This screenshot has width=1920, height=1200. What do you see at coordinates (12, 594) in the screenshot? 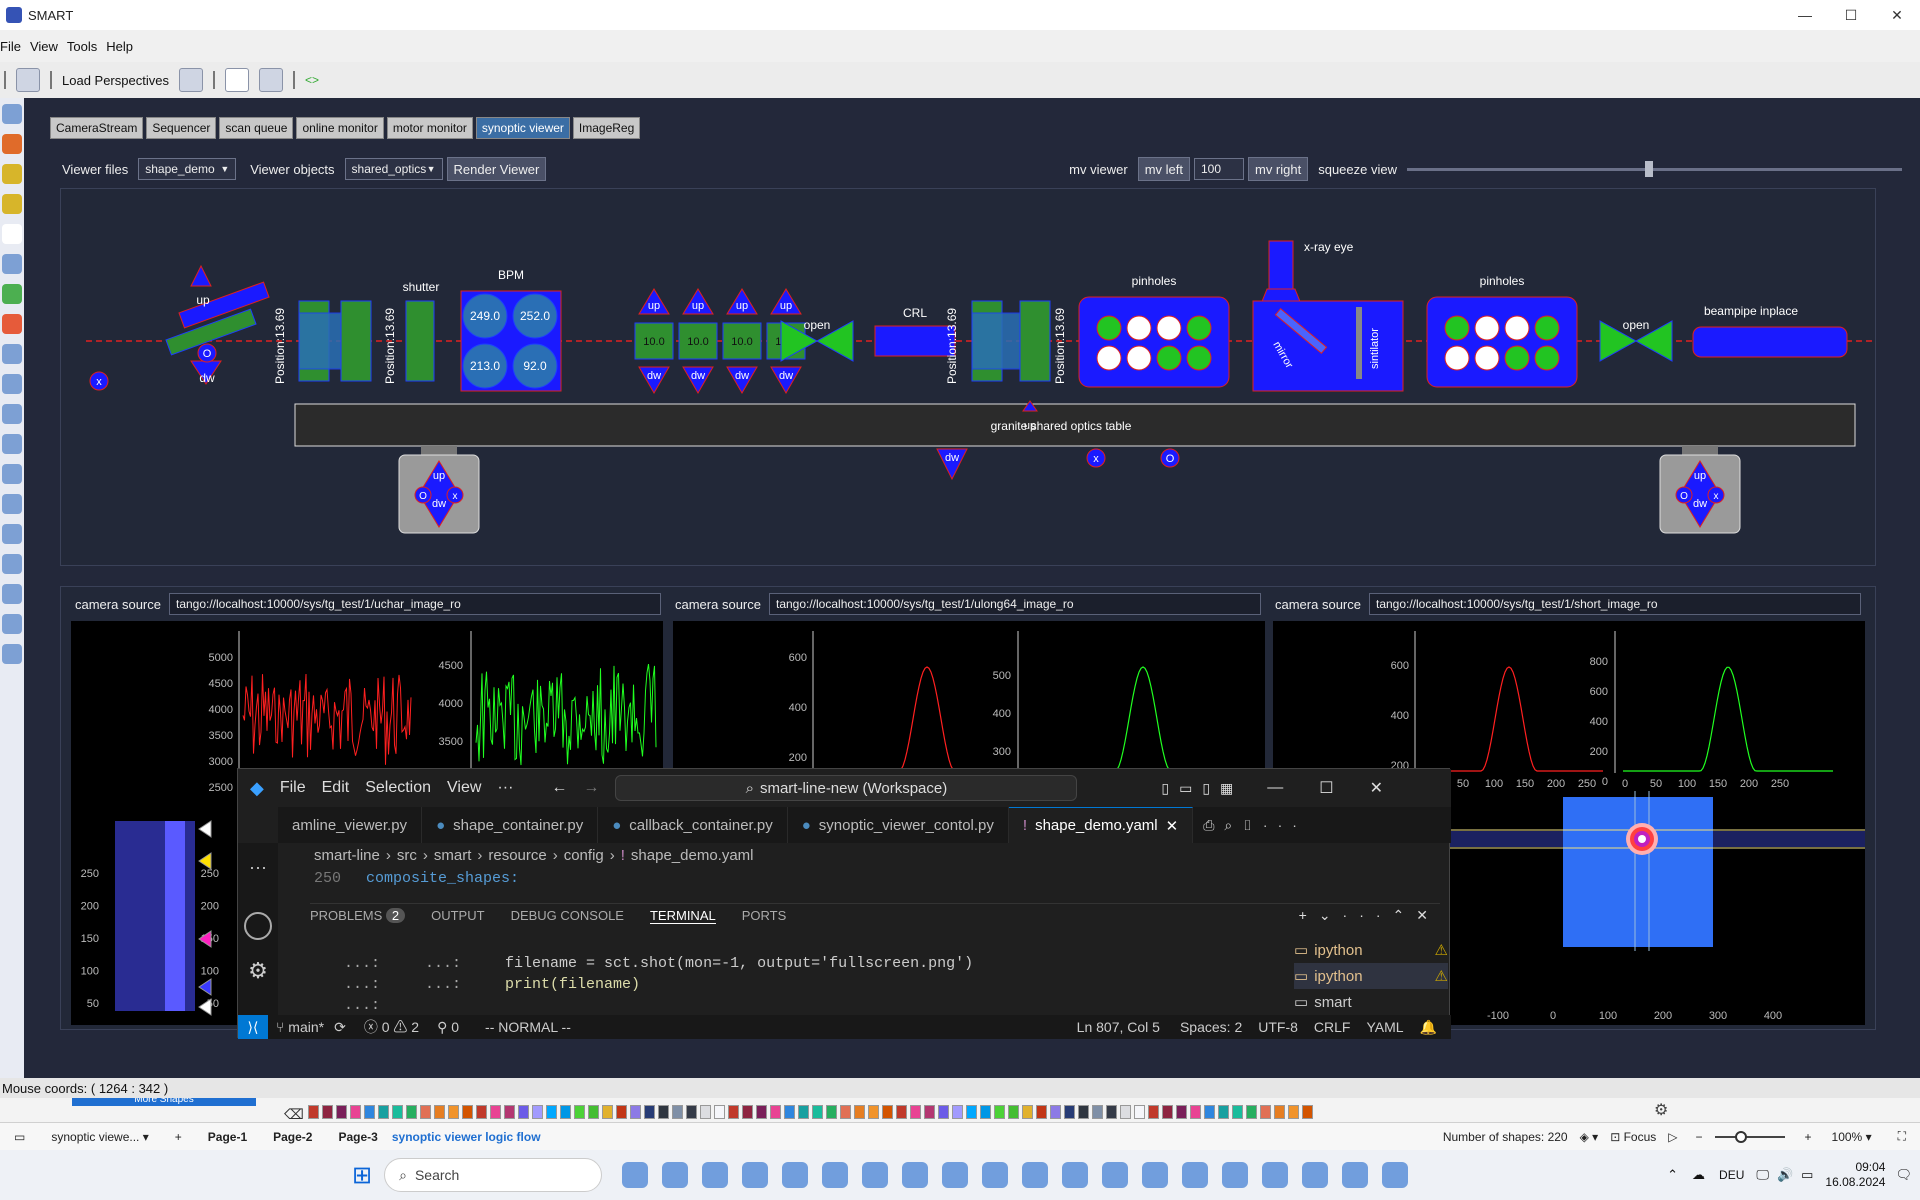
I see `pause-icon` at bounding box center [12, 594].